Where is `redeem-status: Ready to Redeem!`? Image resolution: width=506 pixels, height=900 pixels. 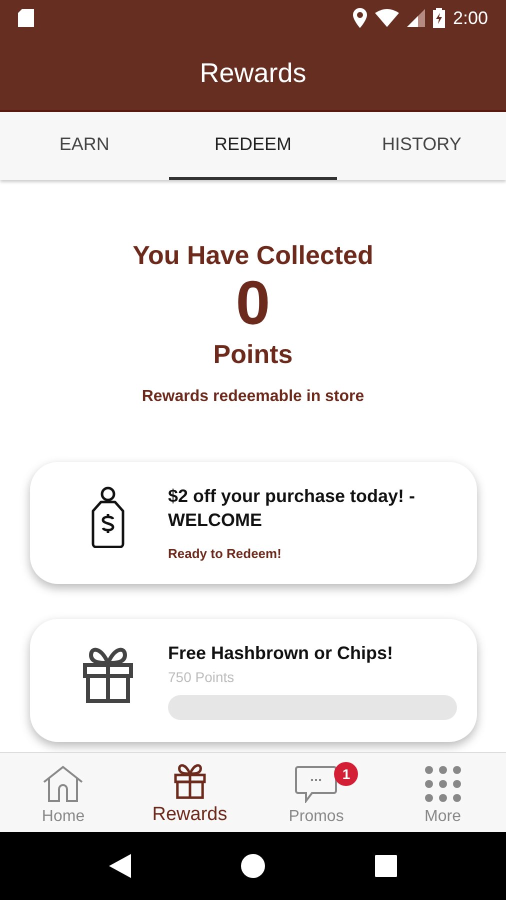
redeem-status: Ready to Redeem! is located at coordinates (225, 553).